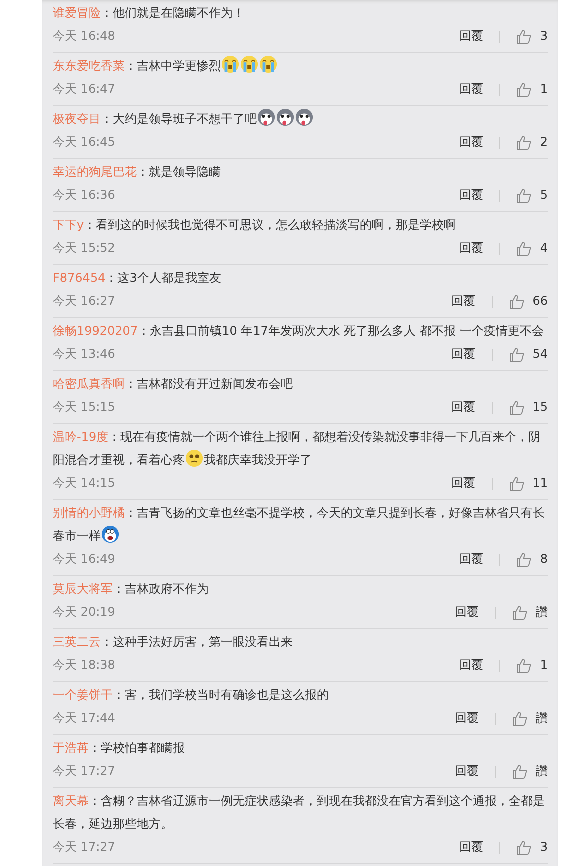 This screenshot has width=583, height=866. I want to click on comment-time: 今天 16:27, so click(84, 301).